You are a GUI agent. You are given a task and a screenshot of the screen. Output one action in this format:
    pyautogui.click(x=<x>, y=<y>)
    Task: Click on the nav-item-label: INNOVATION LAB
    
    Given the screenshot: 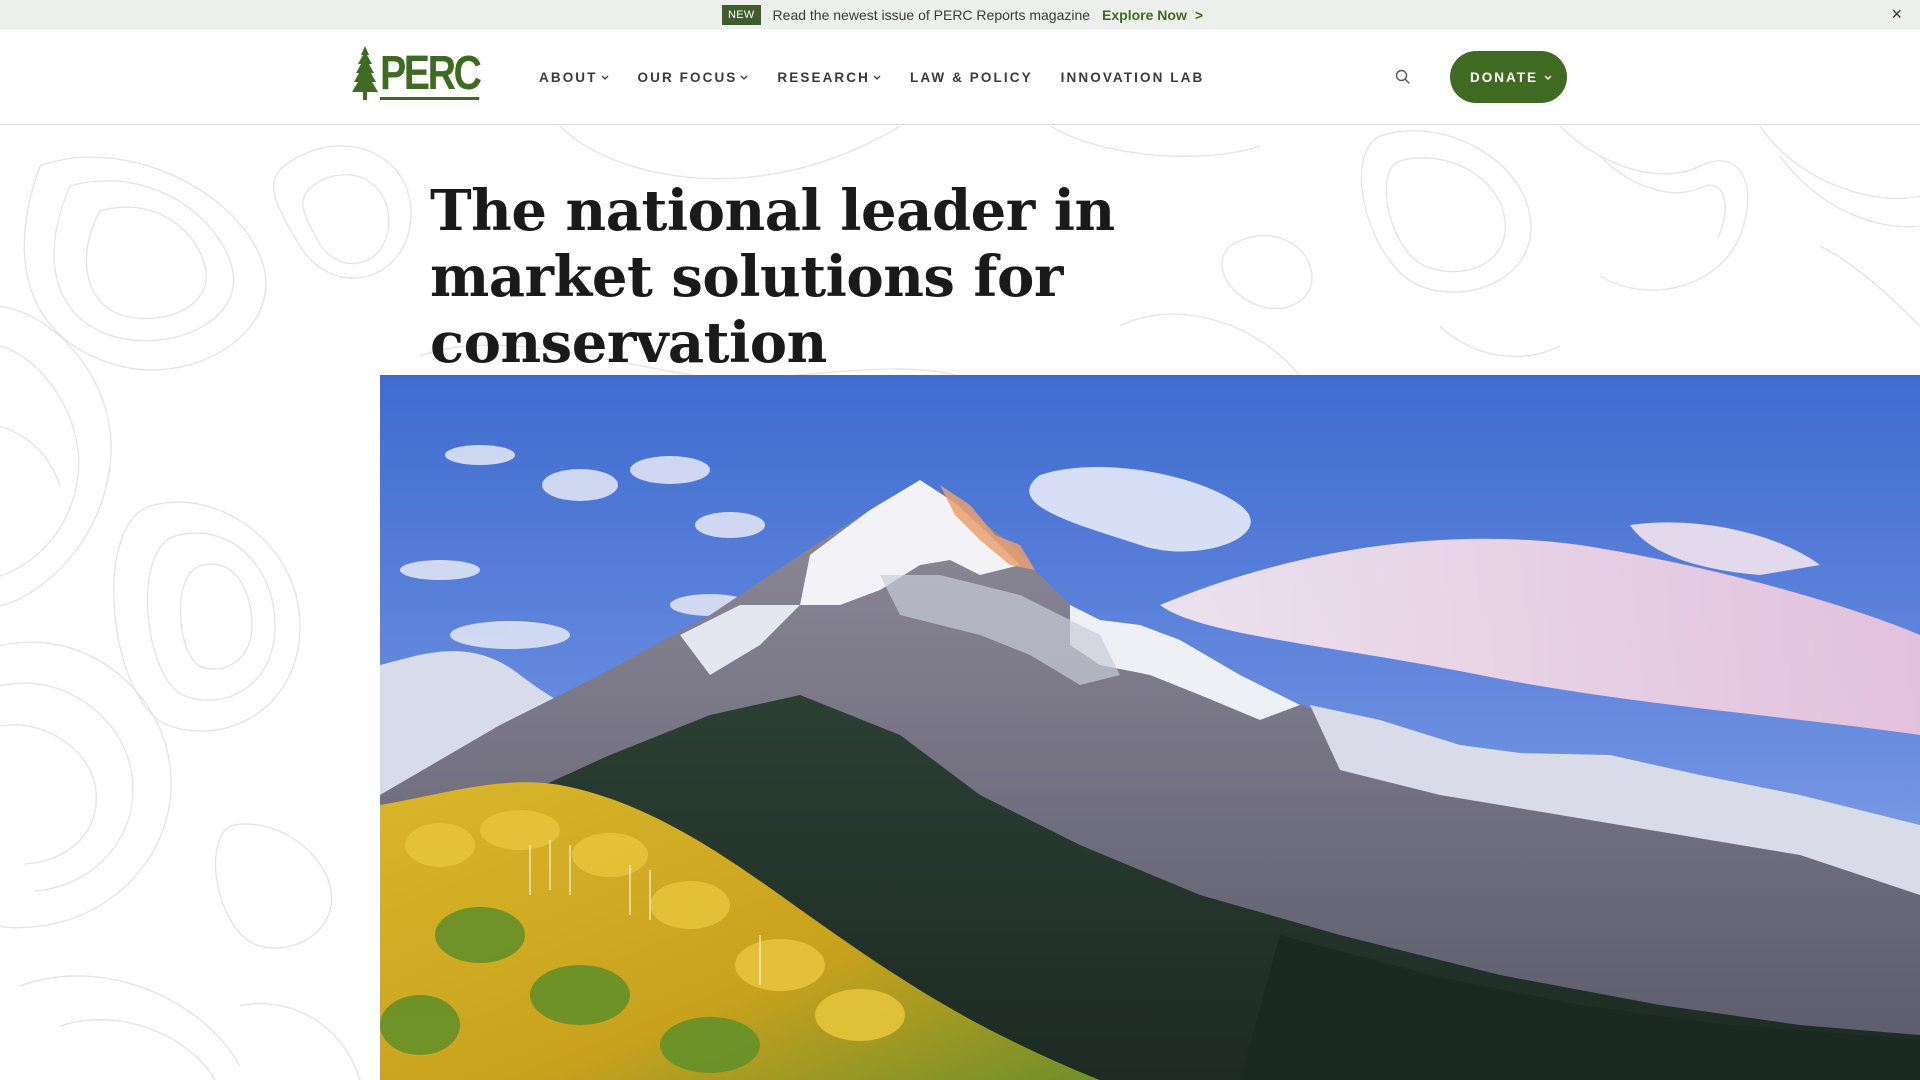 What is the action you would take?
    pyautogui.click(x=1132, y=77)
    